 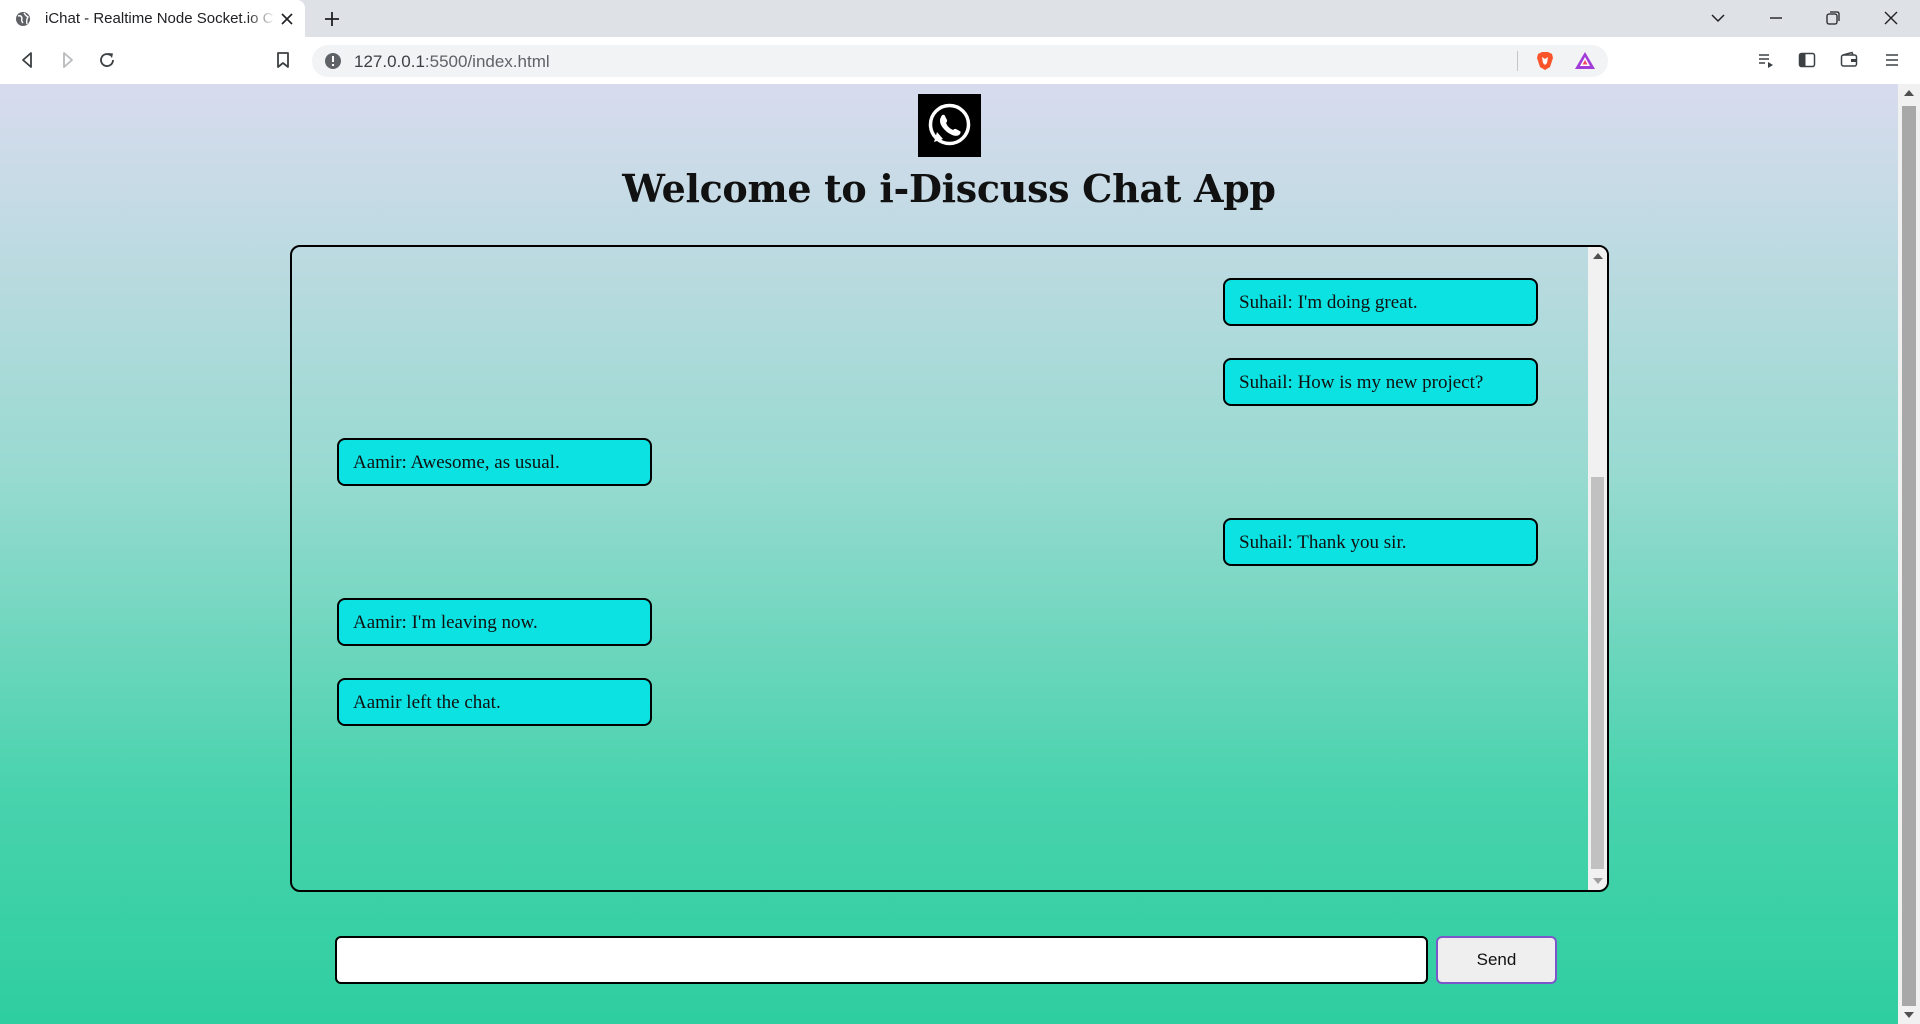 What do you see at coordinates (1776, 18) in the screenshot?
I see `minimize-icon` at bounding box center [1776, 18].